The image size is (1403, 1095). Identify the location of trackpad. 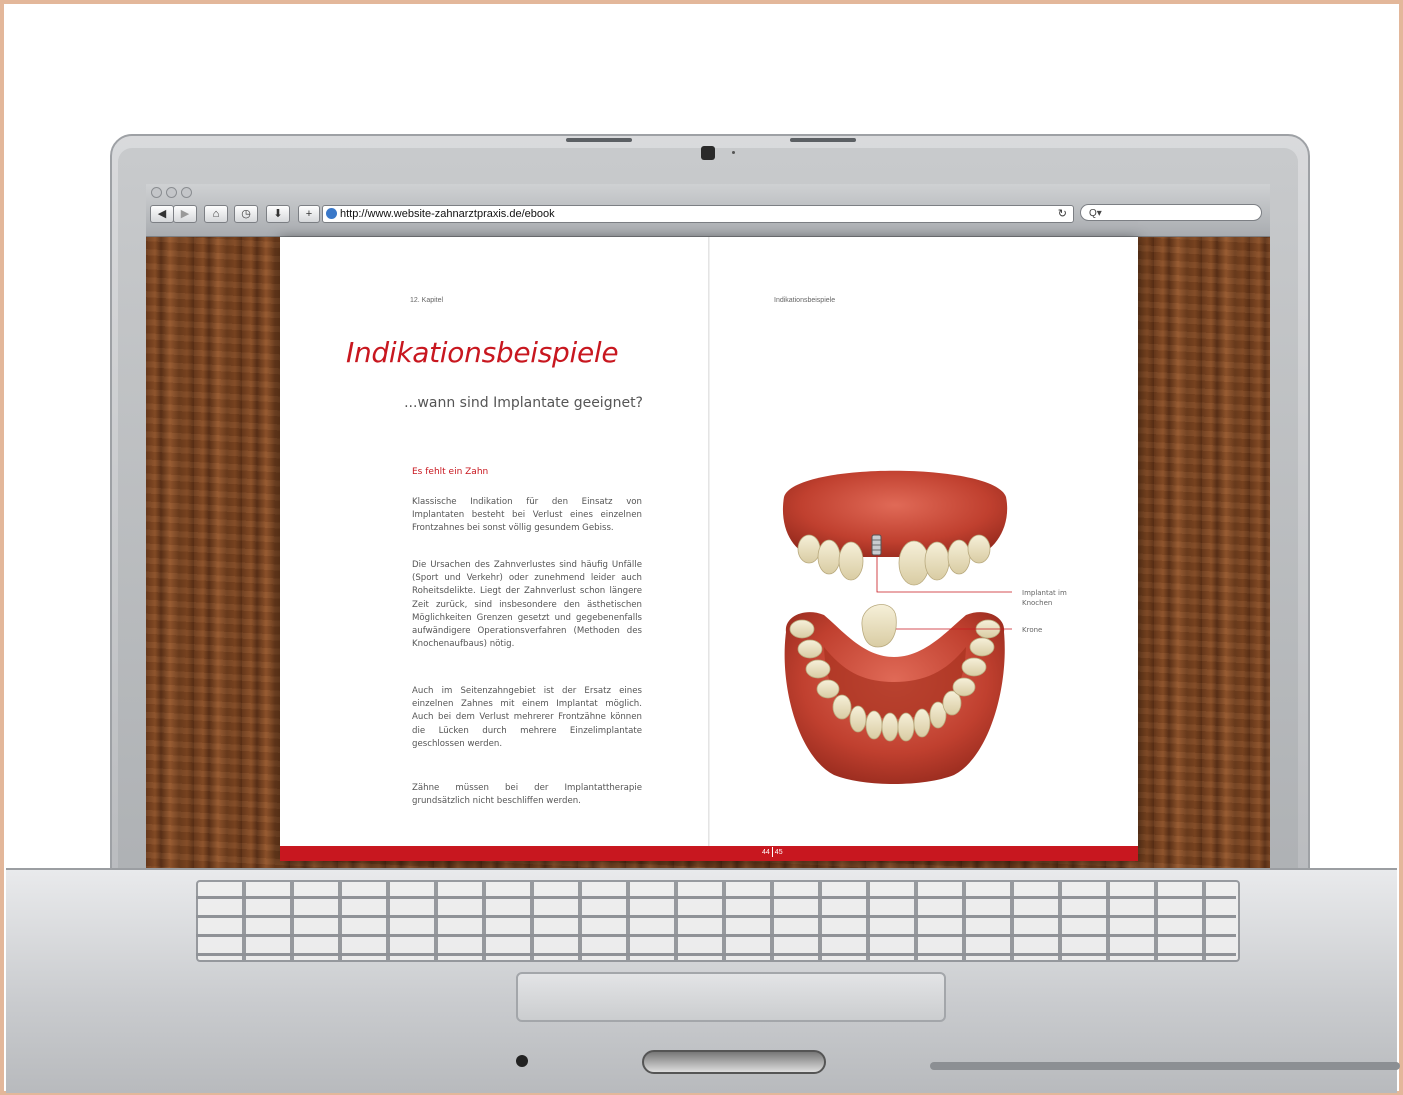
(731, 997).